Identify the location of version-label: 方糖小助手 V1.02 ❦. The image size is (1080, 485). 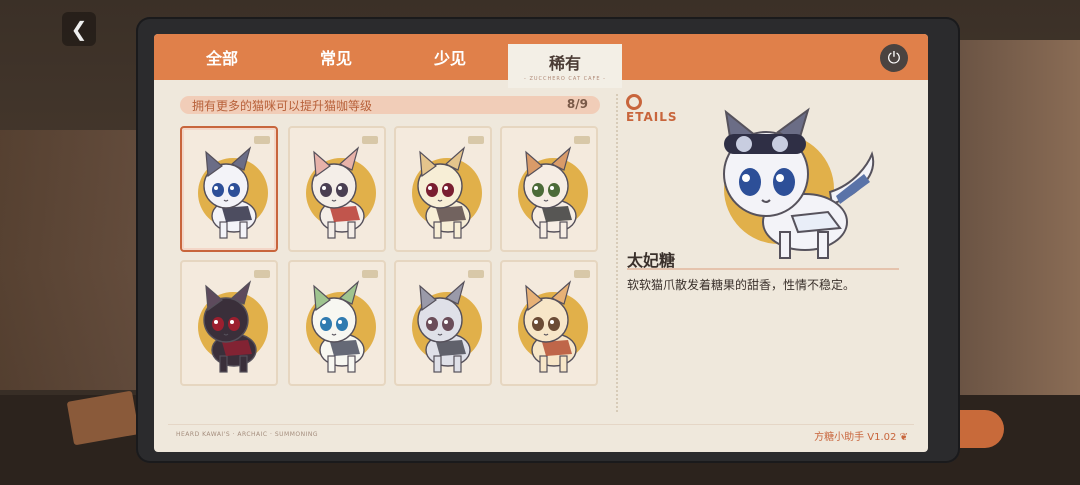
(861, 437).